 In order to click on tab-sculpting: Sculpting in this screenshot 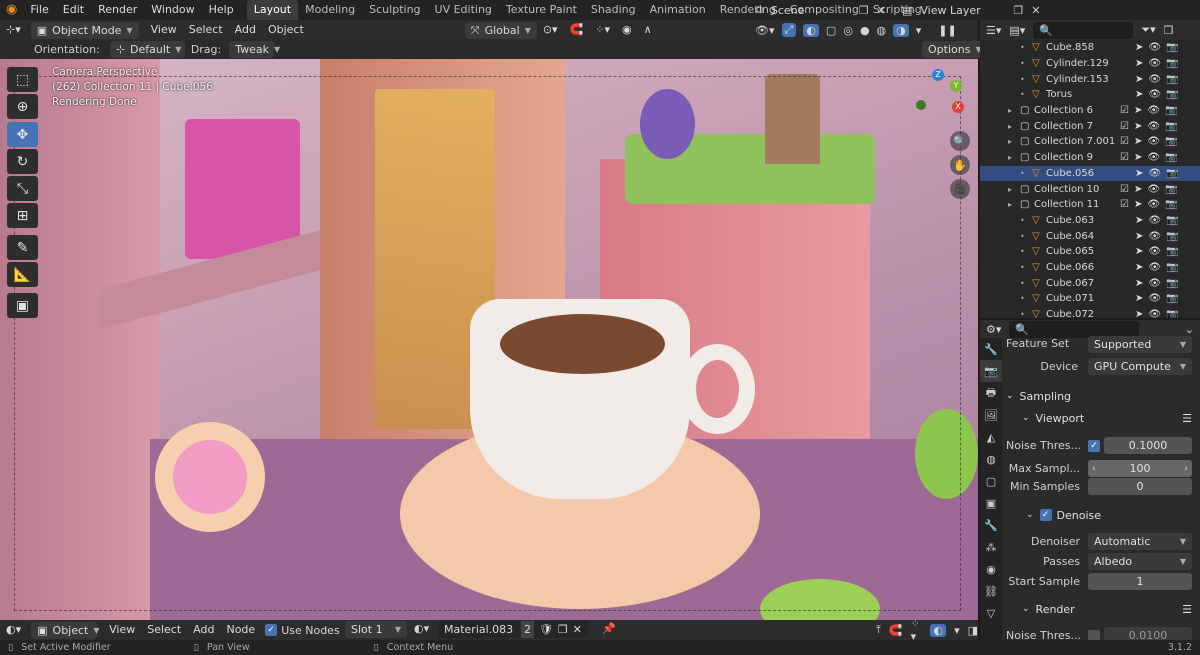, I will do `click(394, 10)`.